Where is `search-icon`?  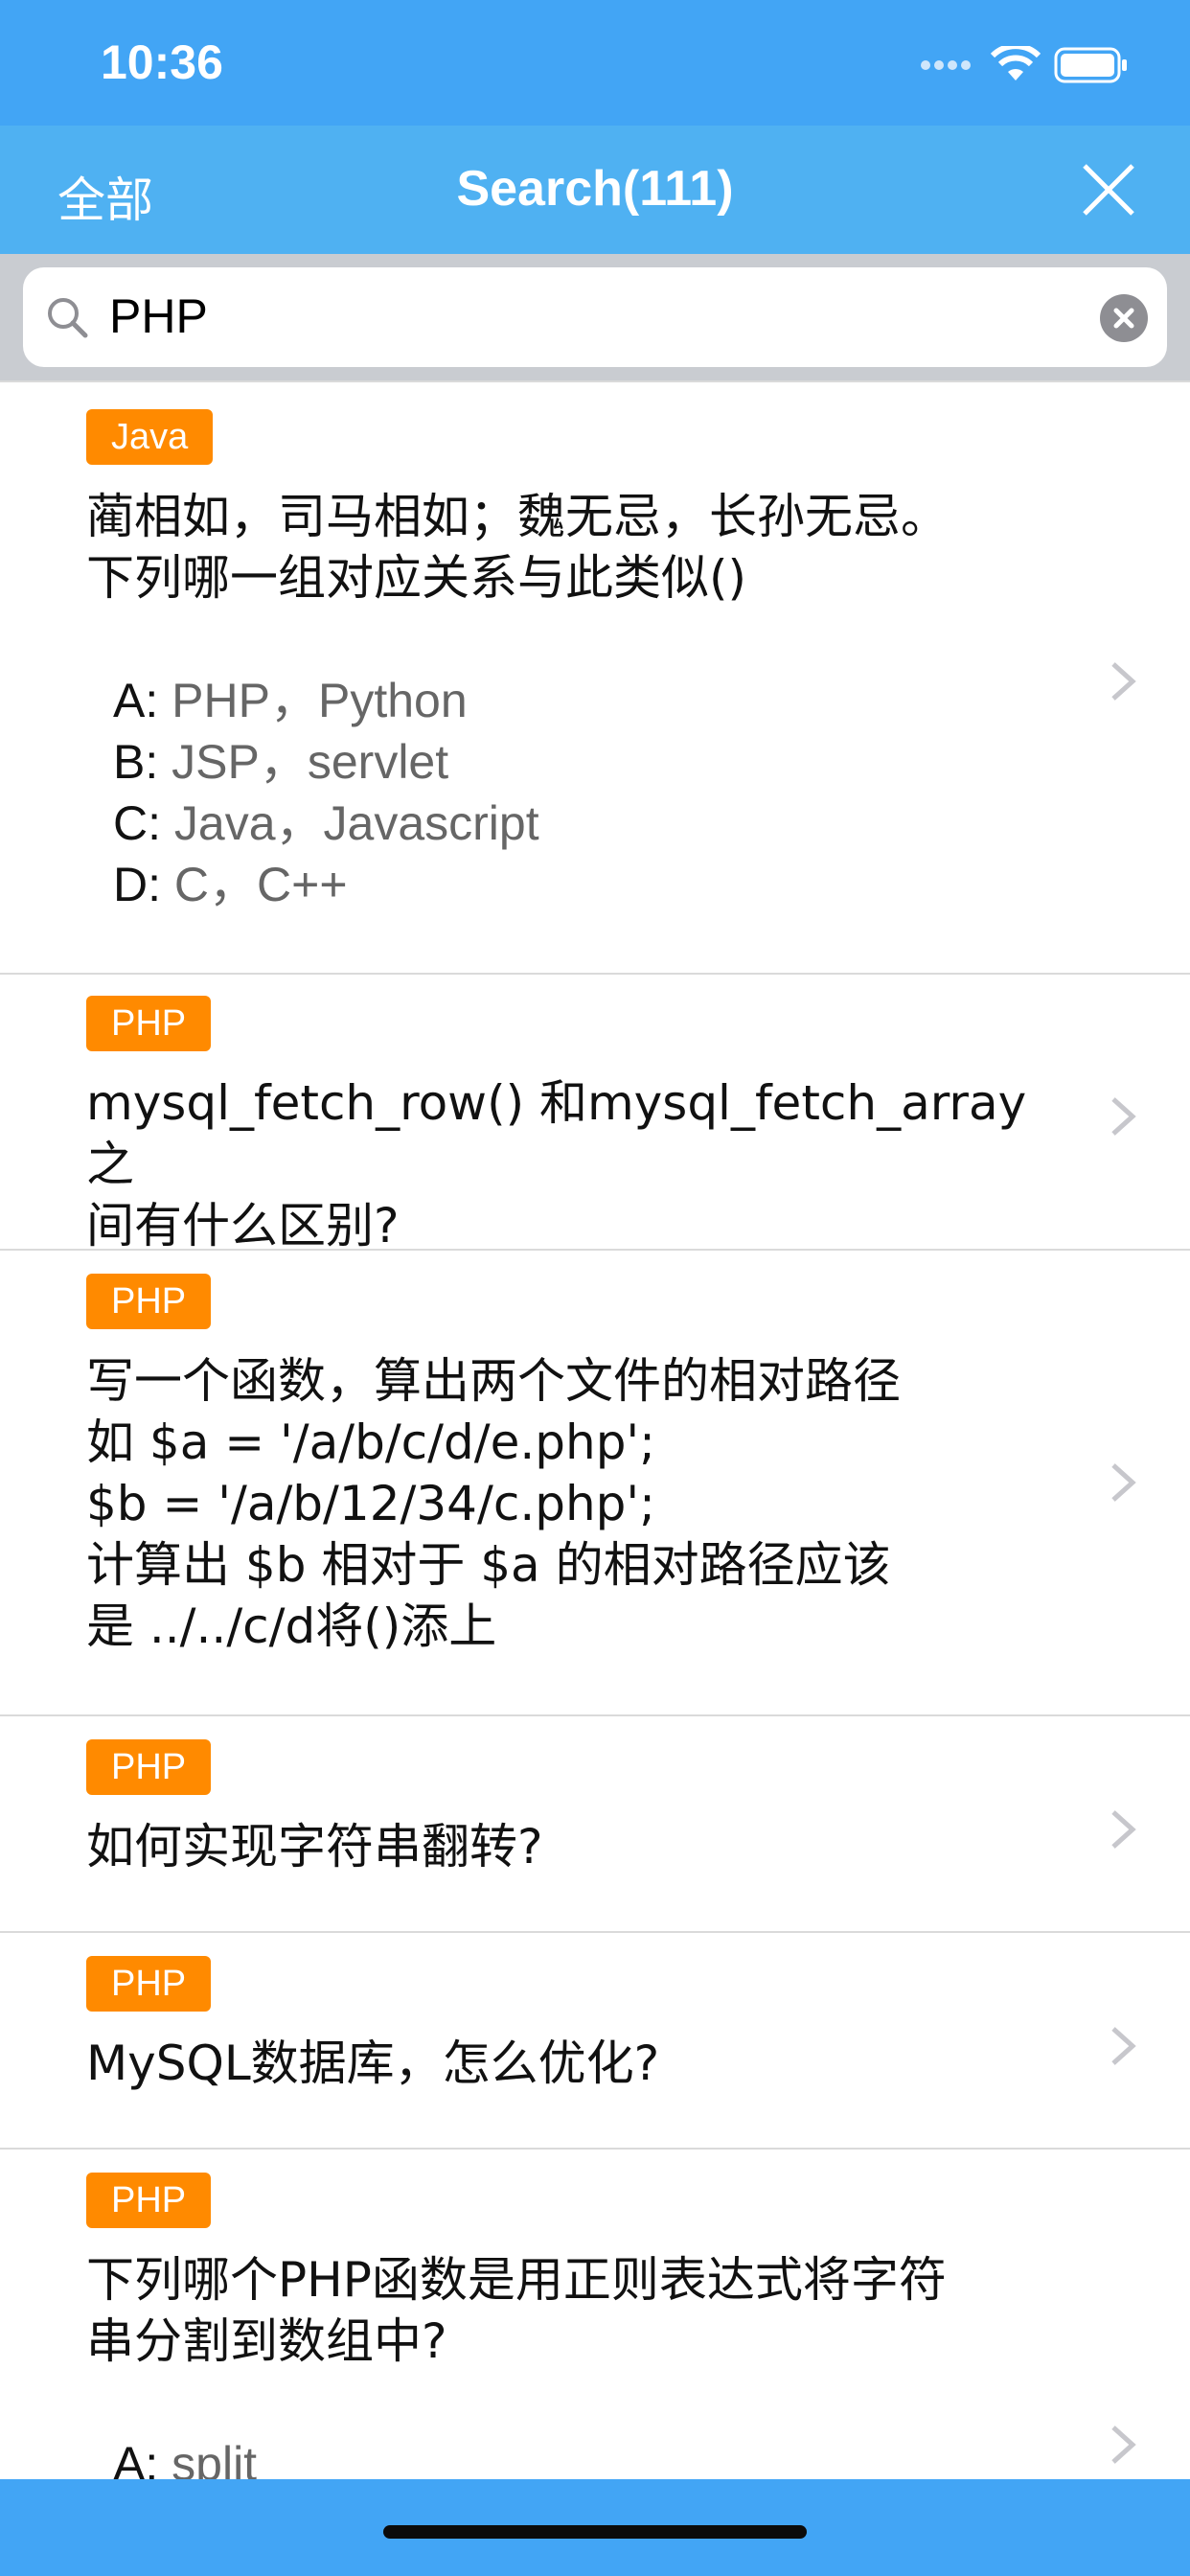 search-icon is located at coordinates (68, 318).